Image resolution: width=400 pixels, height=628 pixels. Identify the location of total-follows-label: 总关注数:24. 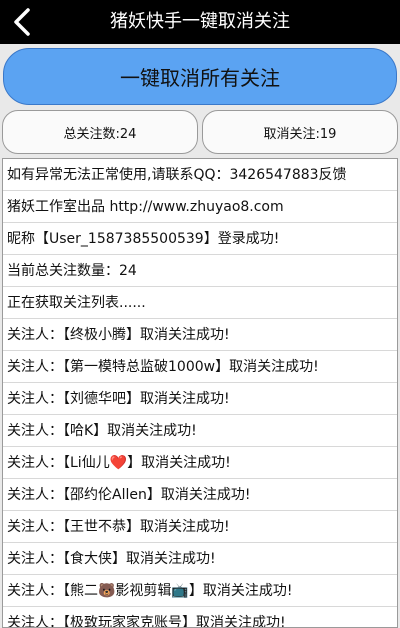
(100, 134).